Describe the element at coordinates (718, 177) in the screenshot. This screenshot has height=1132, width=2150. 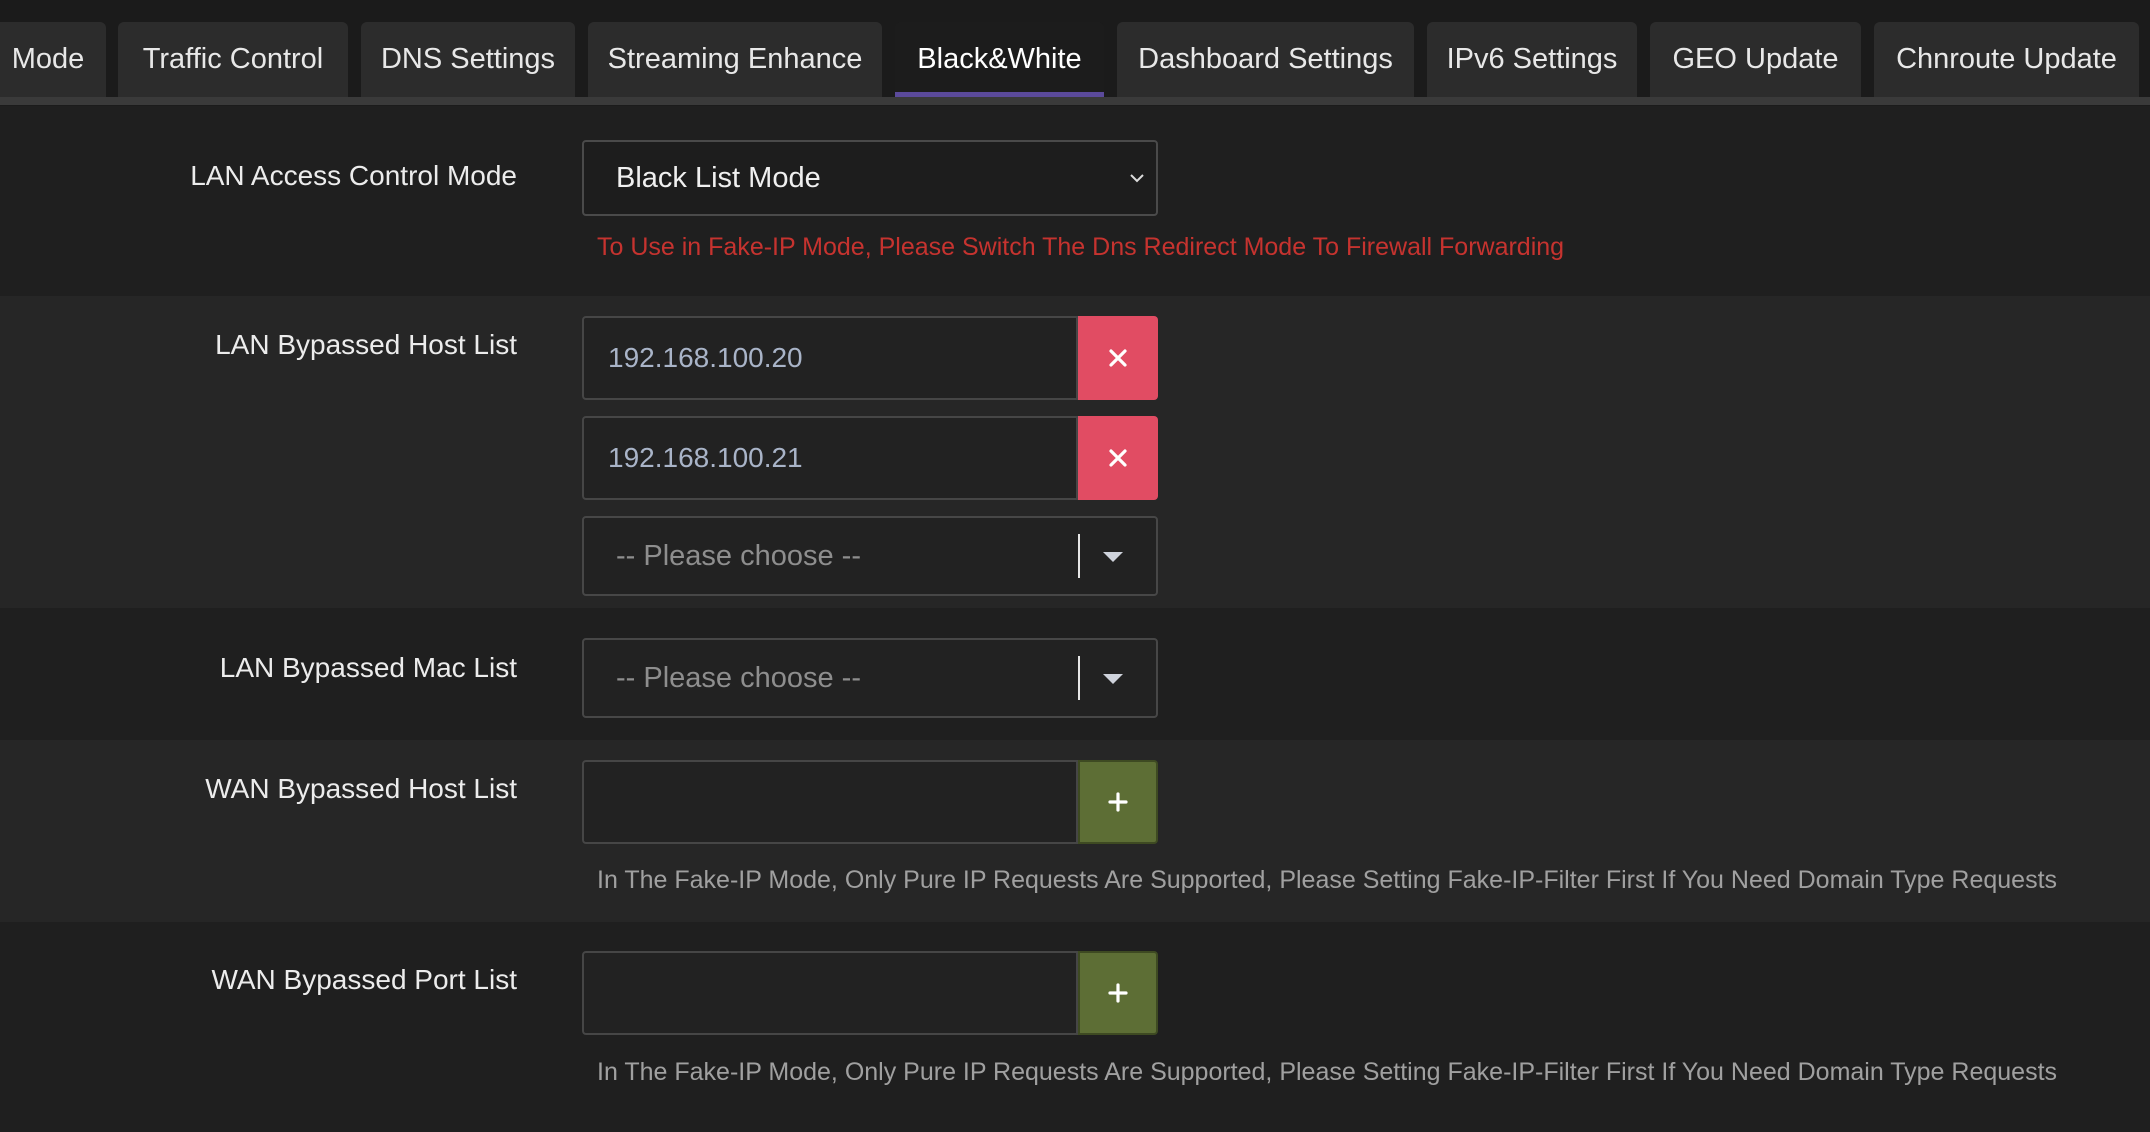
I see `access-mode-value: Black List Mode` at that location.